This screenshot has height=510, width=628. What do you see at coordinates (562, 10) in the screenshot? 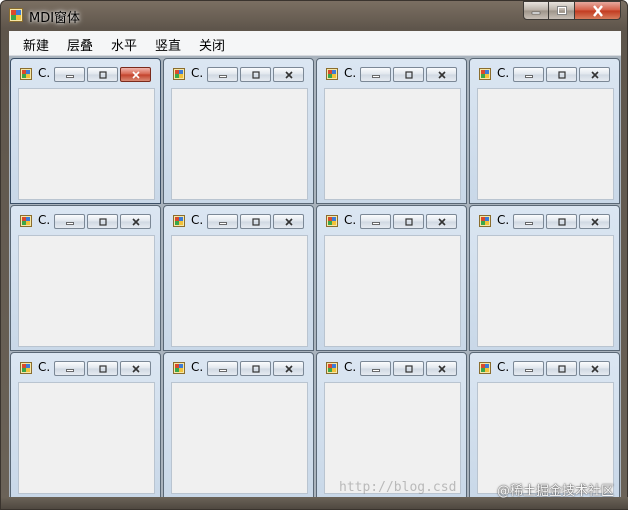
I see `maximize-button` at bounding box center [562, 10].